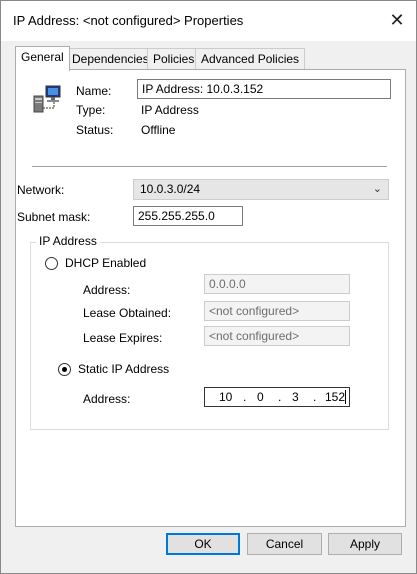  Describe the element at coordinates (284, 544) in the screenshot. I see `cancel-button: Cancel` at that location.